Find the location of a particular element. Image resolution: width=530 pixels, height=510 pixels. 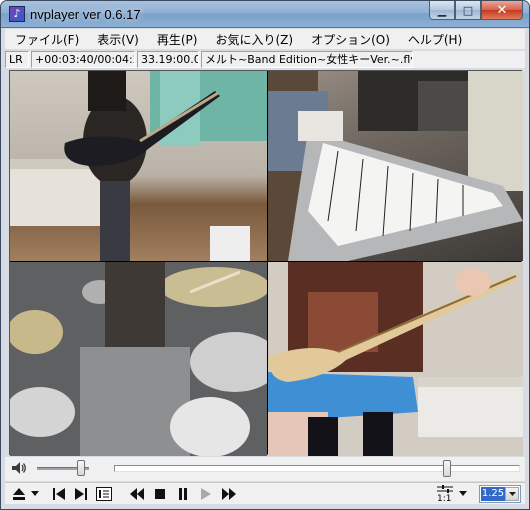

close-button: ✕ is located at coordinates (502, 10).